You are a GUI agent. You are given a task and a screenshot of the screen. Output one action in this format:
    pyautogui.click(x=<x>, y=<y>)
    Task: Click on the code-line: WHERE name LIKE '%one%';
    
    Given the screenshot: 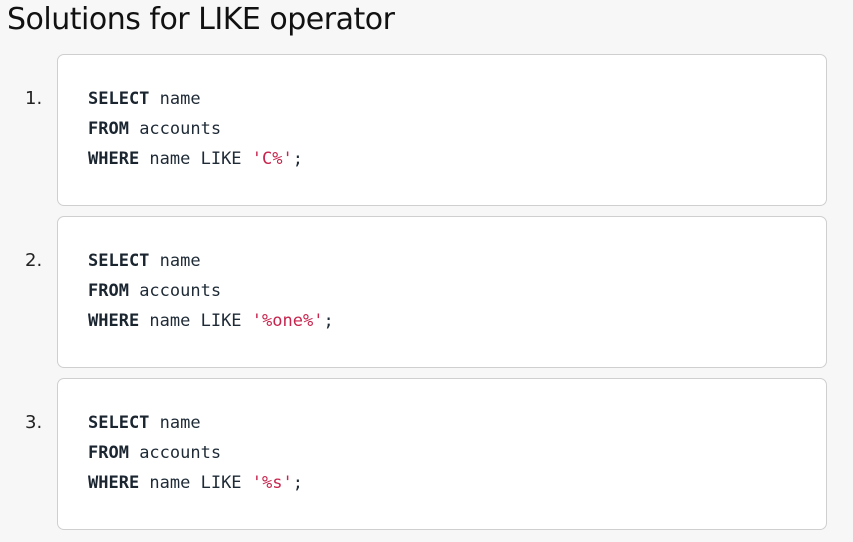 What is the action you would take?
    pyautogui.click(x=211, y=321)
    